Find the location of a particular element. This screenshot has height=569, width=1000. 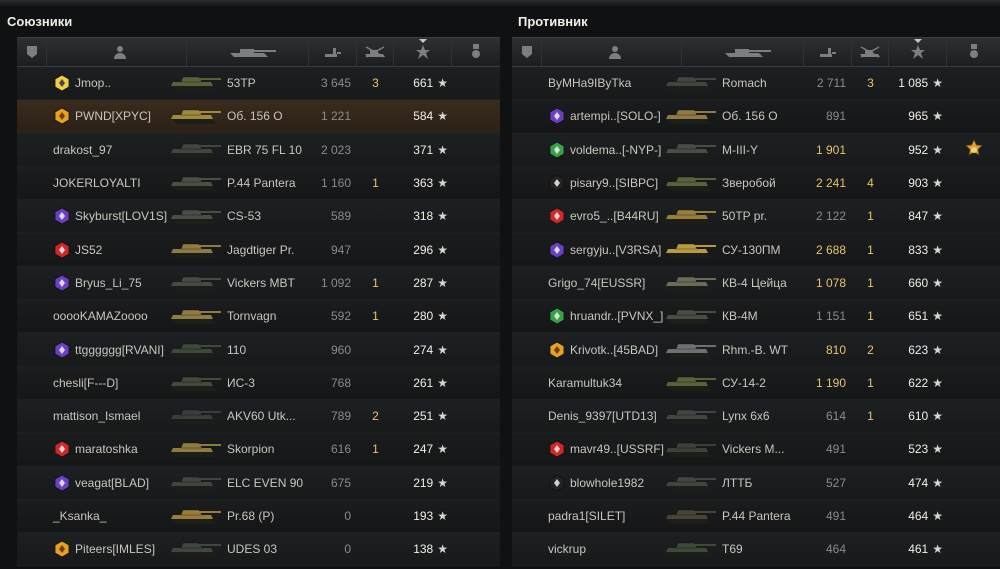

player-row: Piteers[IMLES] UDES 03 0 138 ★ is located at coordinates (258, 550).